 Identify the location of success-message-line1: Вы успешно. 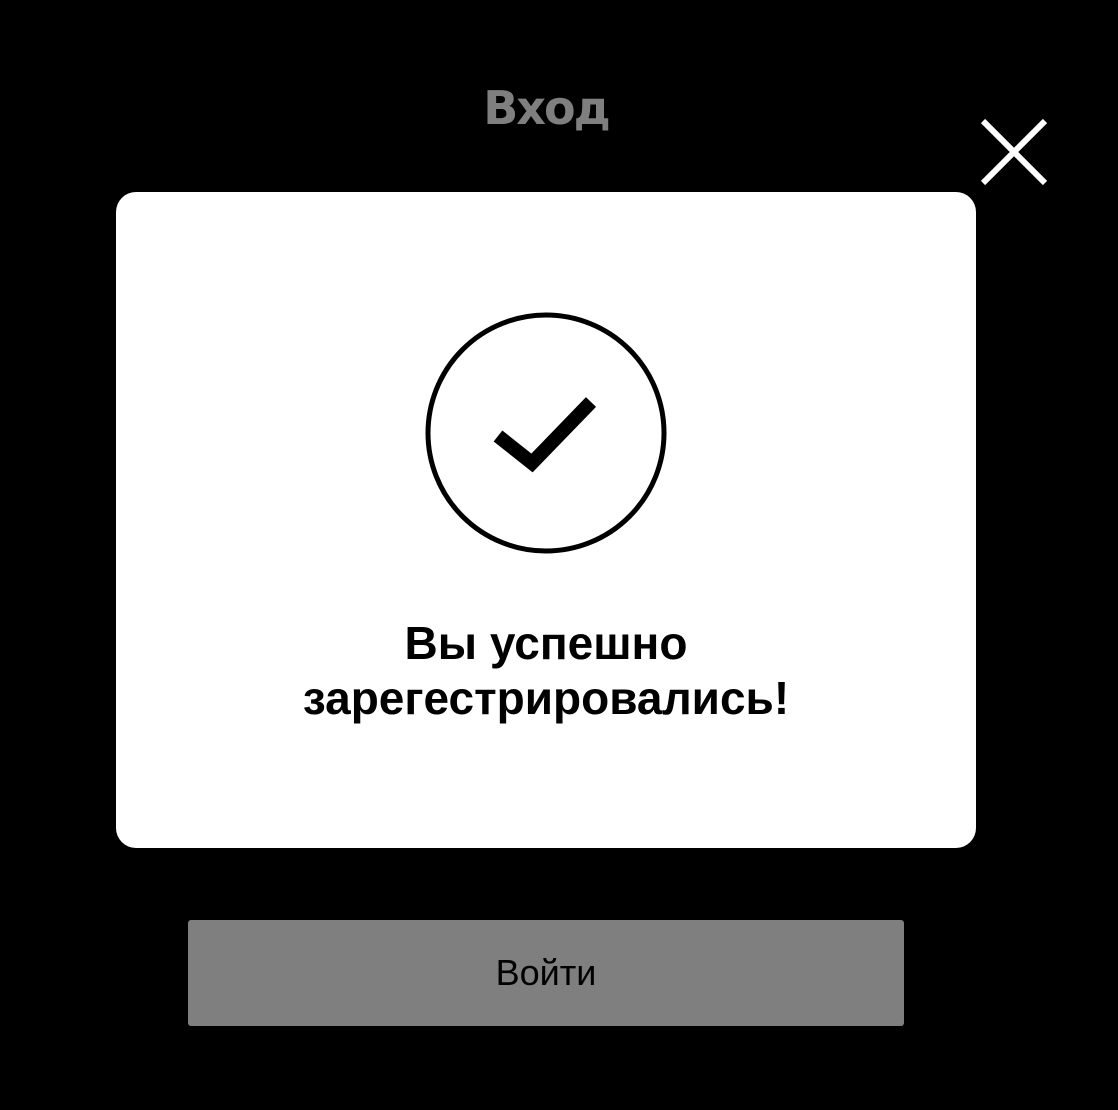
(546, 643).